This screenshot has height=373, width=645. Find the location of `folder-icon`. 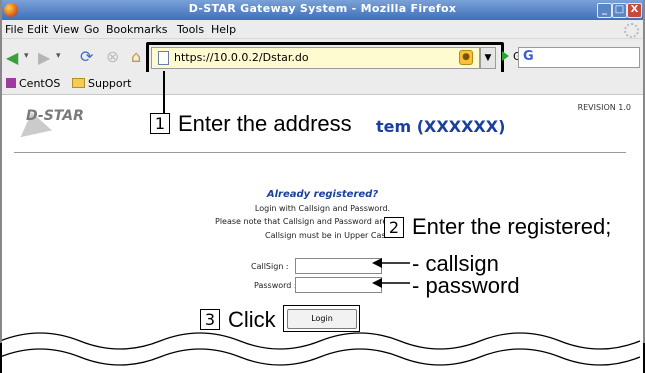

folder-icon is located at coordinates (78, 83).